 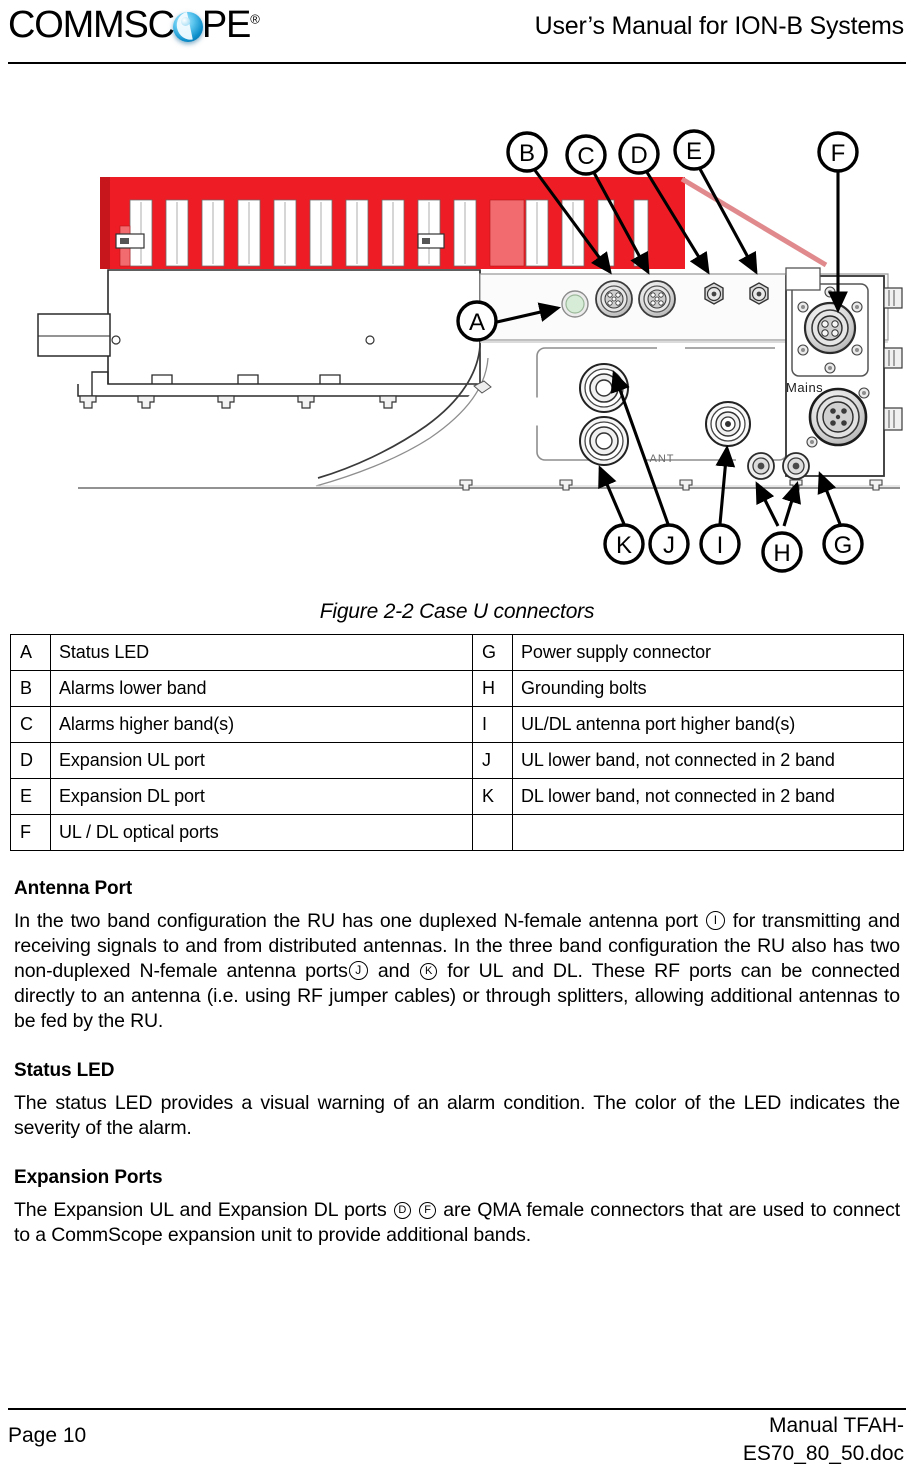 I want to click on commscope-logo: COMMSC PE®, so click(x=134, y=25).